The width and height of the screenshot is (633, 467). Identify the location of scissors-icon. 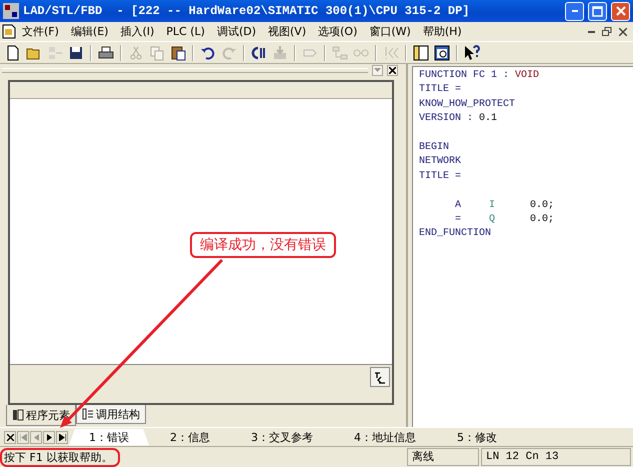
(136, 52).